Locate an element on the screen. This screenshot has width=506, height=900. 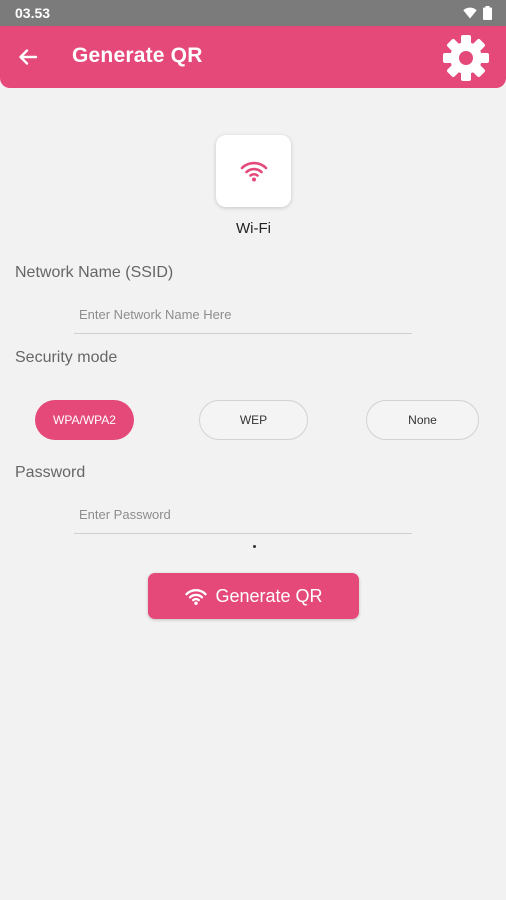
password-input is located at coordinates (243, 514).